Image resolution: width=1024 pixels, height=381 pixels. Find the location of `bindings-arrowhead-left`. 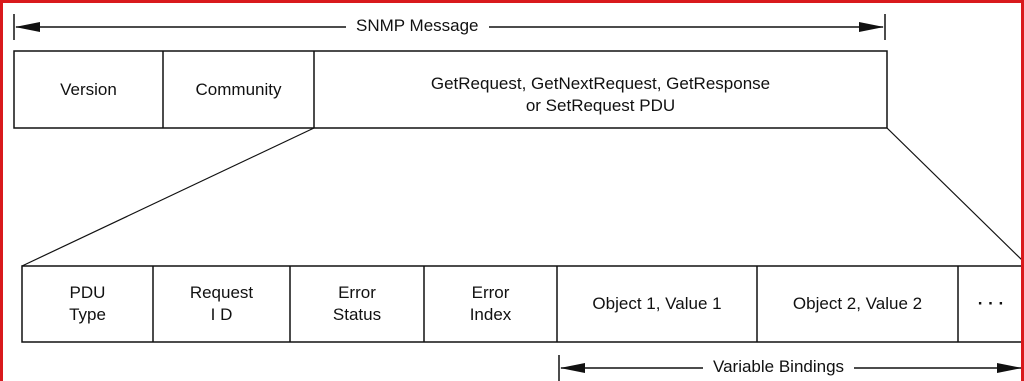

bindings-arrowhead-left is located at coordinates (572, 368).